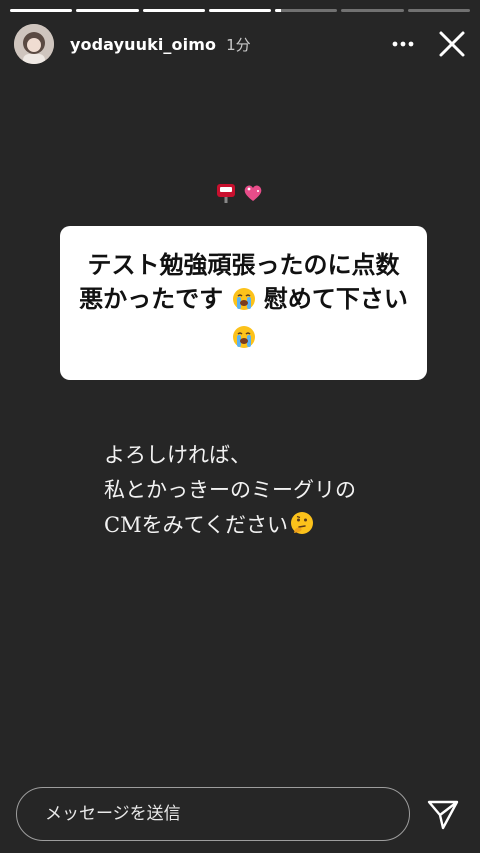  What do you see at coordinates (195, 814) in the screenshot?
I see `message-input` at bounding box center [195, 814].